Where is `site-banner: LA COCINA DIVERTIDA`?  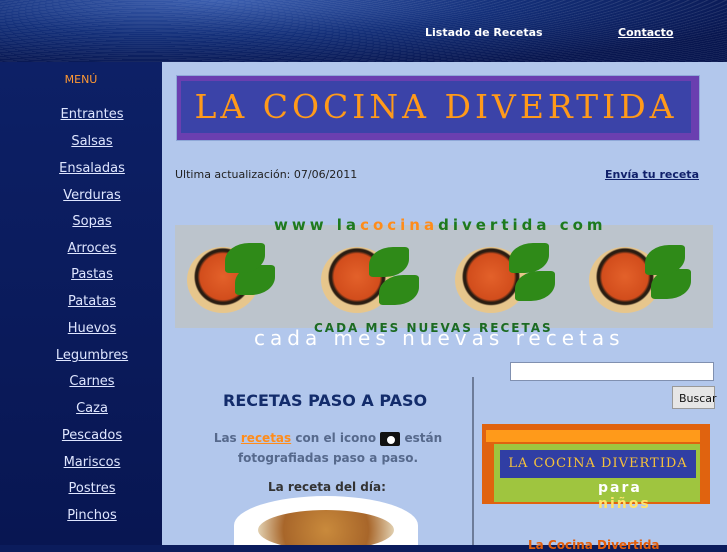 site-banner: LA COCINA DIVERTIDA is located at coordinates (438, 108).